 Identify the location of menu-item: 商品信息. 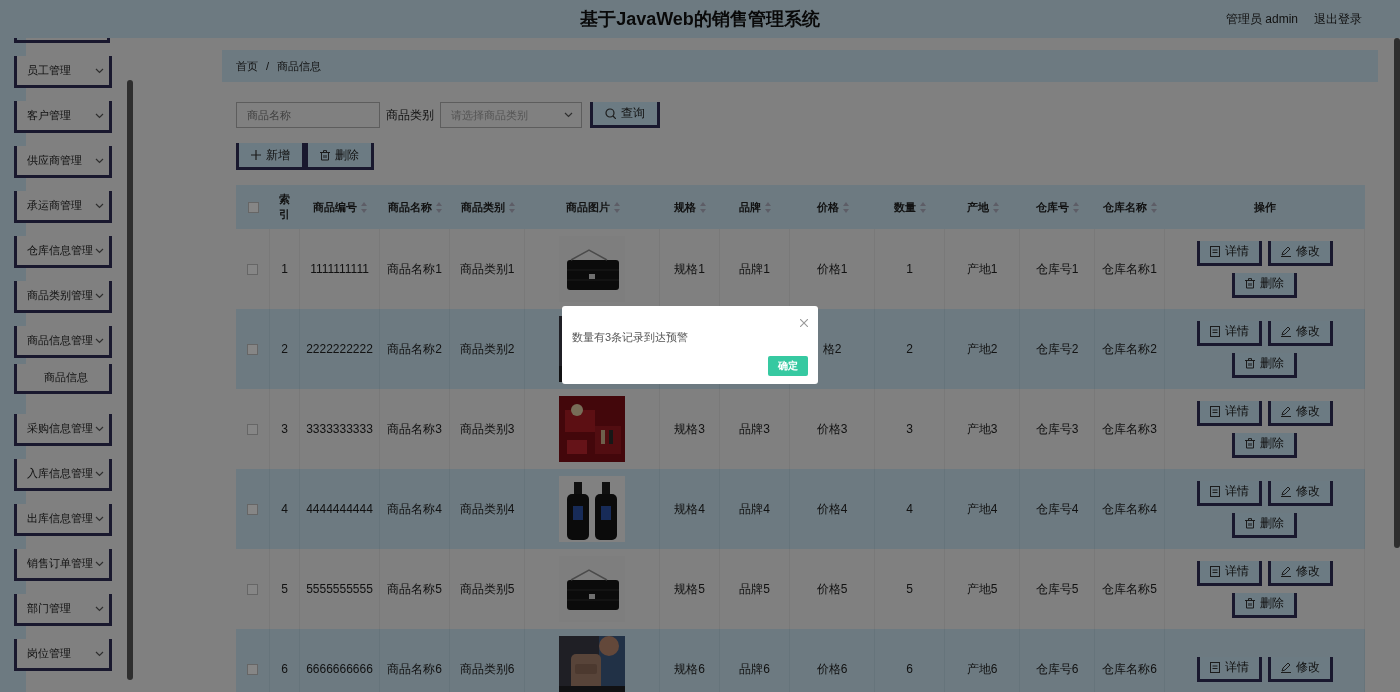
(63, 379).